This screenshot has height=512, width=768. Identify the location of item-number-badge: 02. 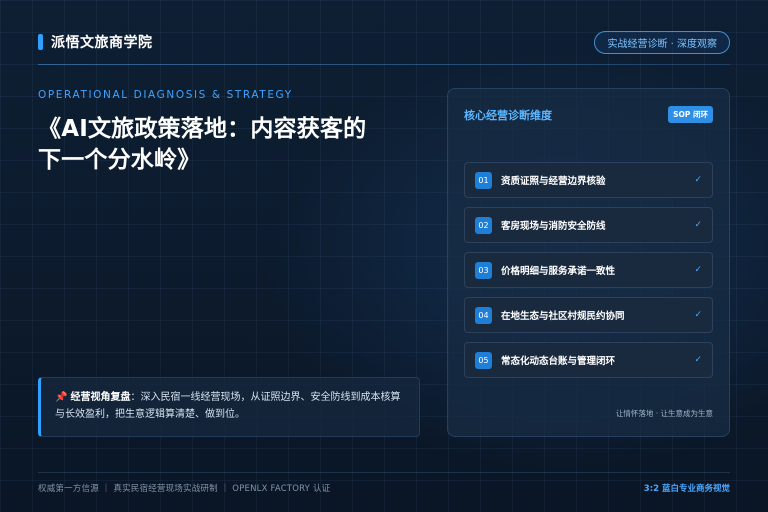
(483, 225).